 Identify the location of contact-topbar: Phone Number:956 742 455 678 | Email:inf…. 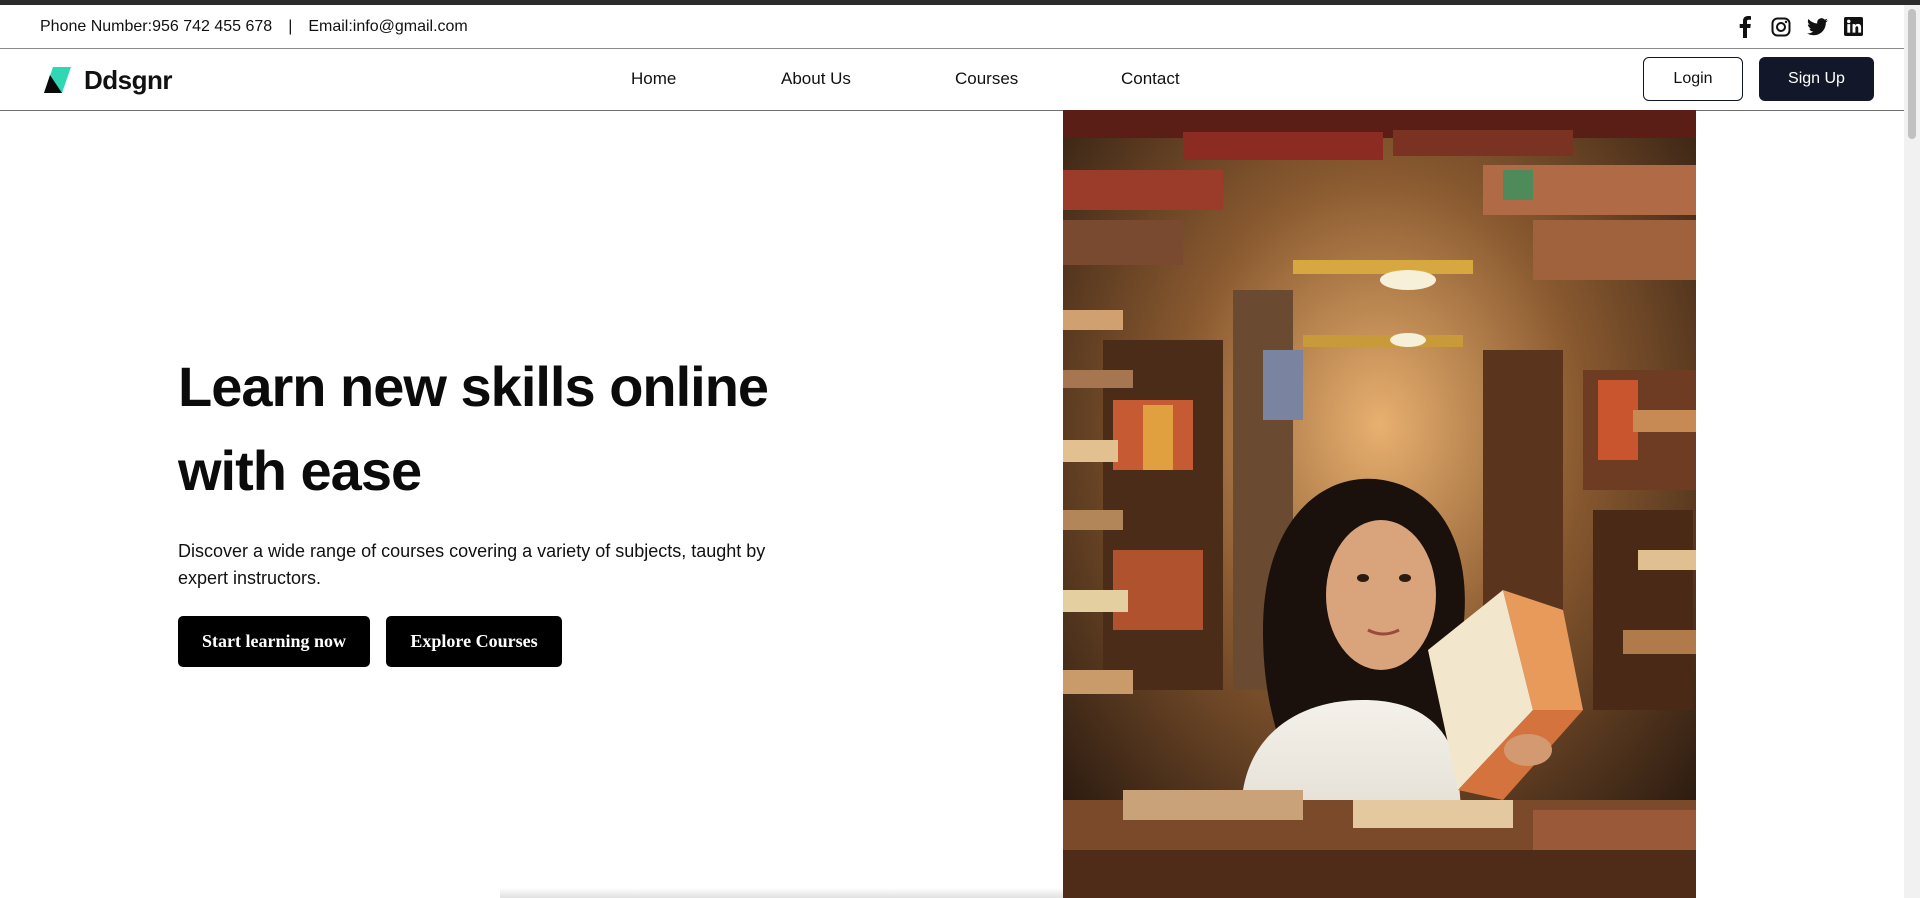
(952, 27).